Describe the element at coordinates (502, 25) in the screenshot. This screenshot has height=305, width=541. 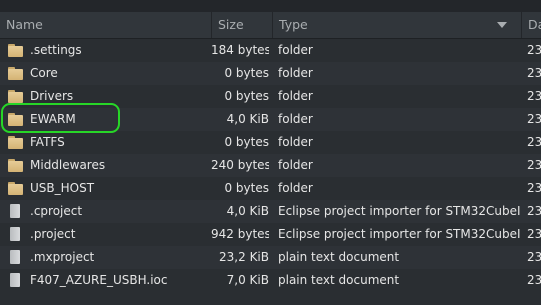
I see `sort-descending-icon` at that location.